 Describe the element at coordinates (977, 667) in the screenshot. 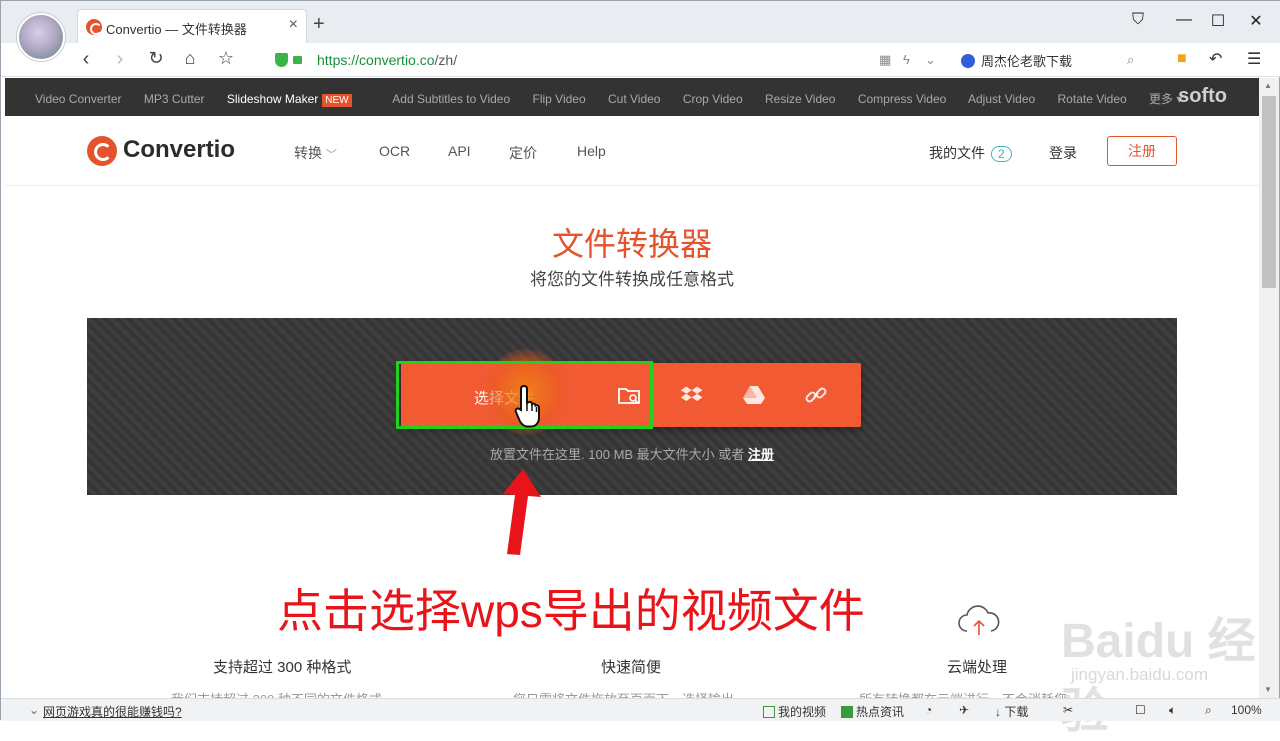

I see `feature-cloud: 云端处理` at that location.